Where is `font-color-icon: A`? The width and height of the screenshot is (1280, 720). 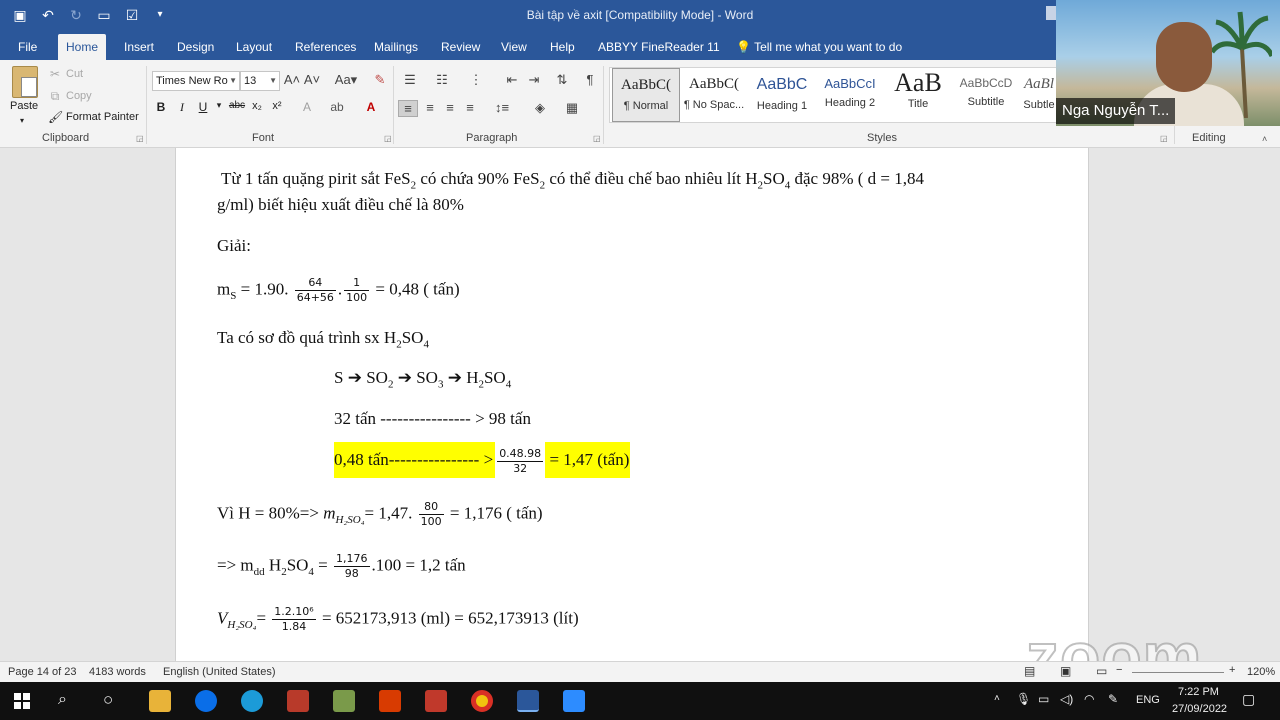
font-color-icon: A is located at coordinates (371, 107).